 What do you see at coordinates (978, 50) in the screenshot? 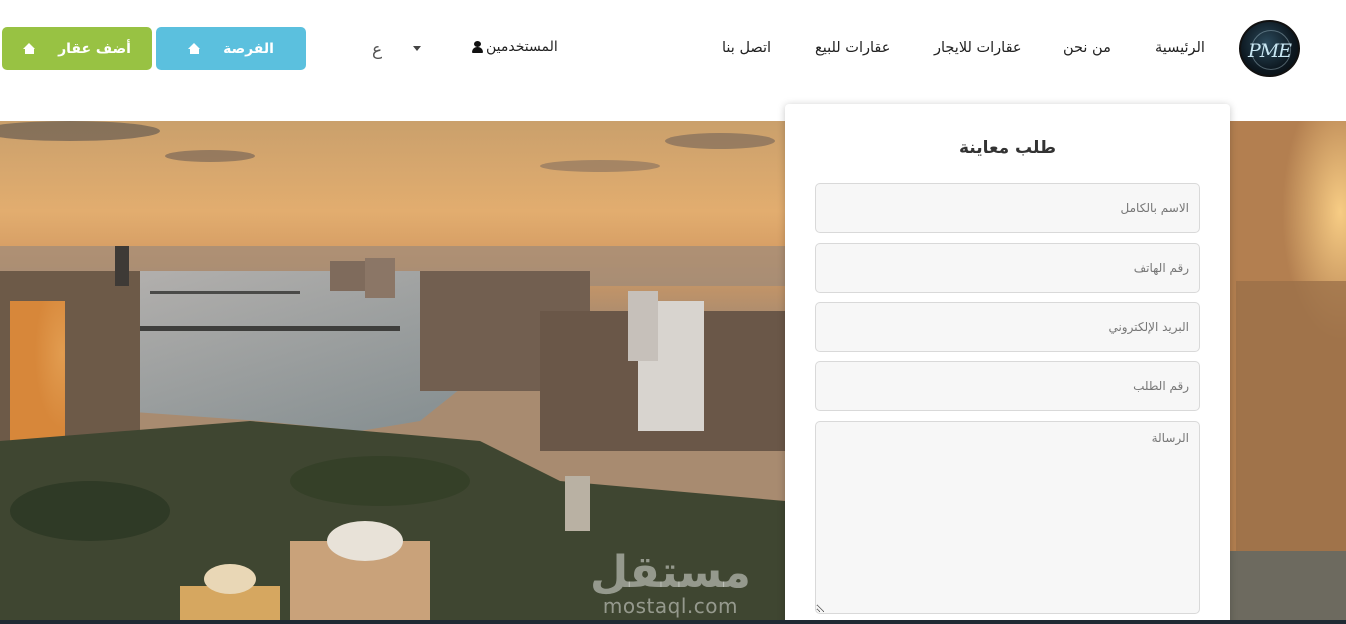
I see `nav-rent-link: عقارات للايجار` at bounding box center [978, 50].